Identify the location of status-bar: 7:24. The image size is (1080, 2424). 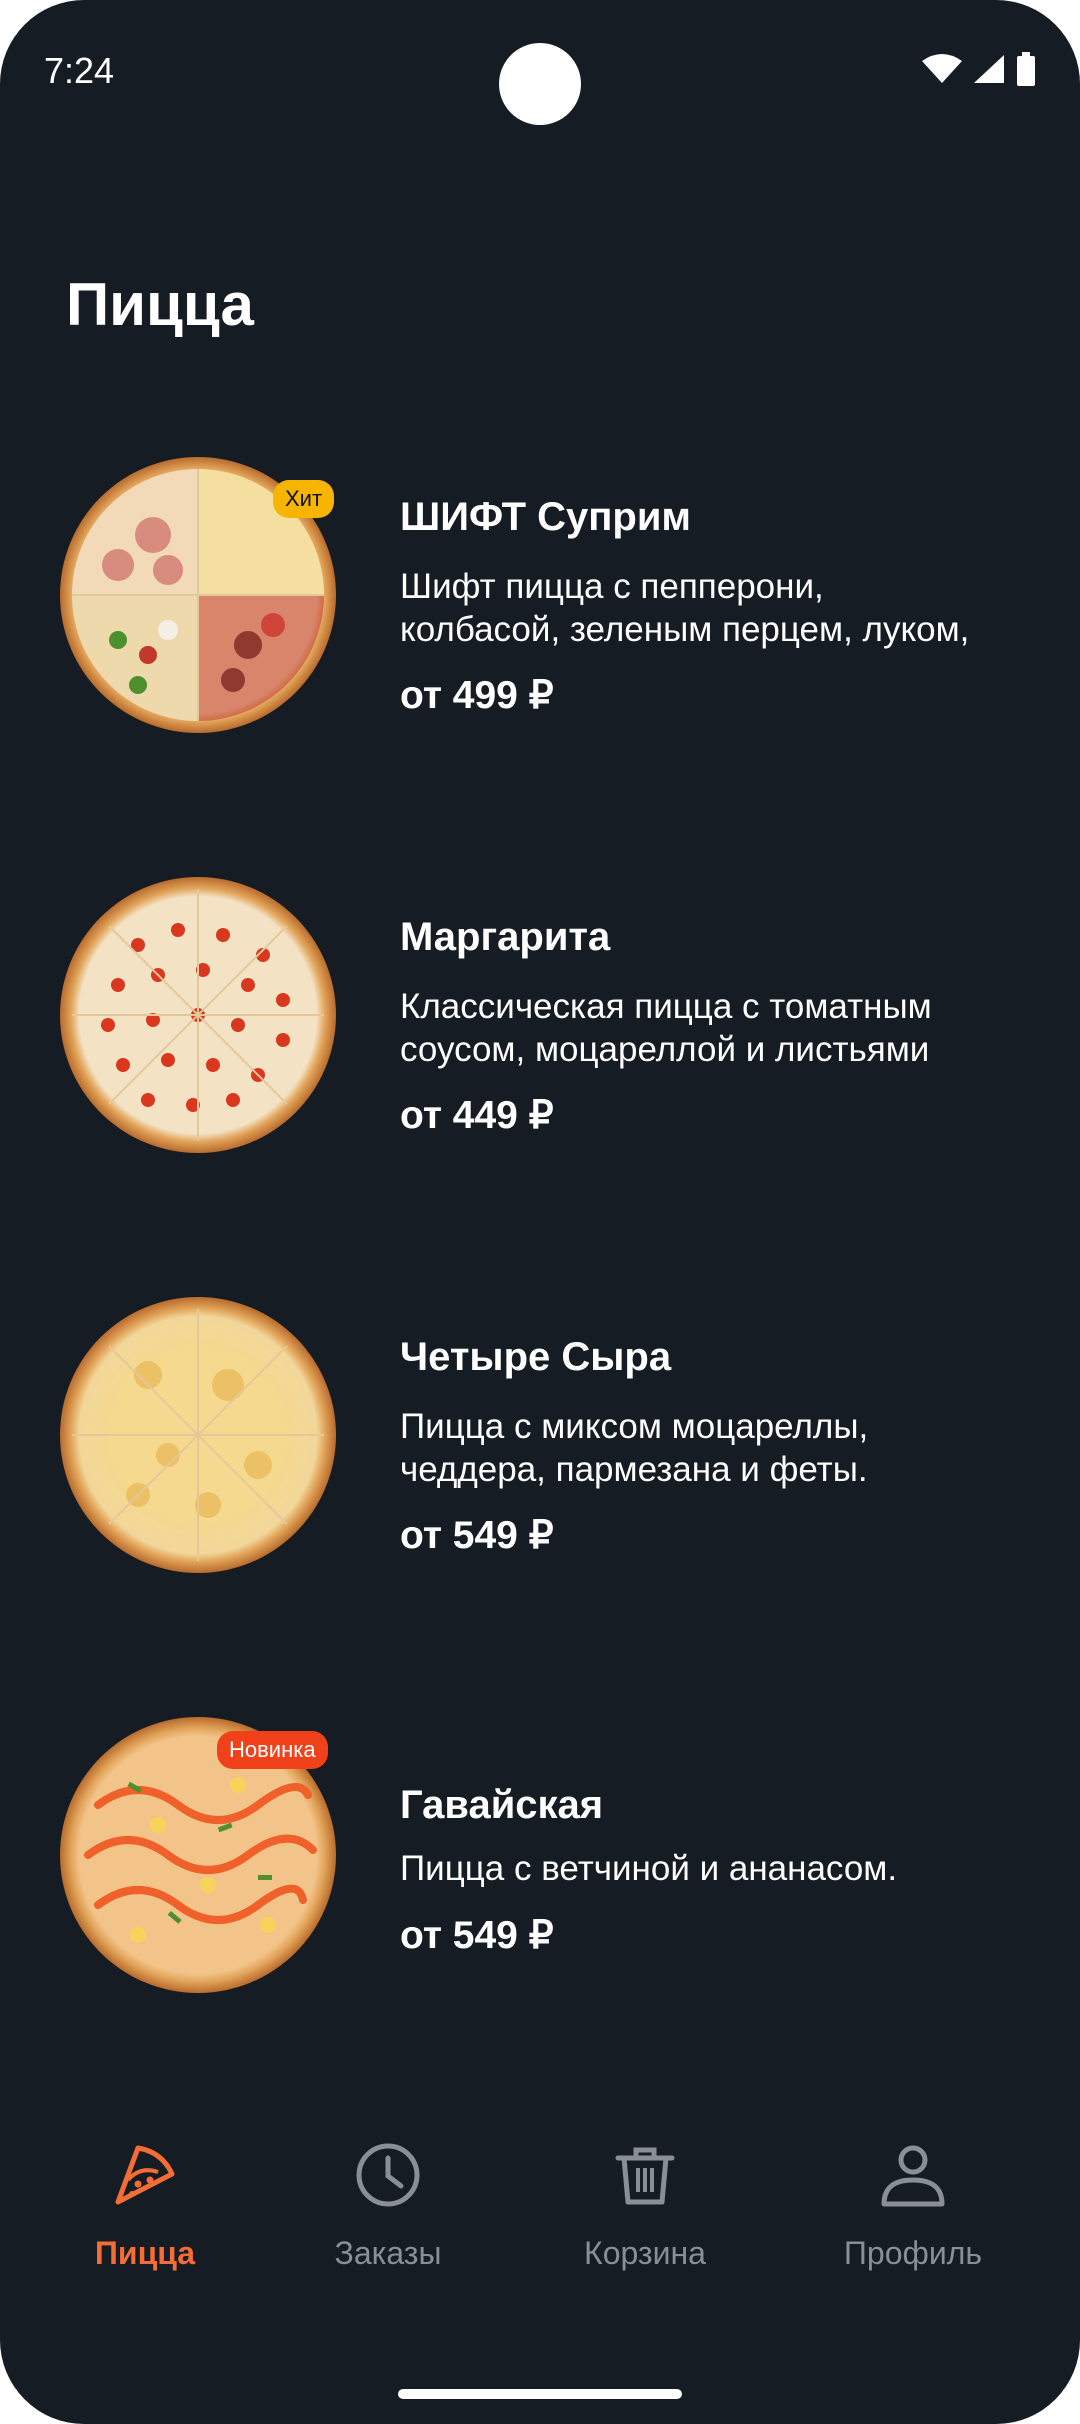
(540, 70).